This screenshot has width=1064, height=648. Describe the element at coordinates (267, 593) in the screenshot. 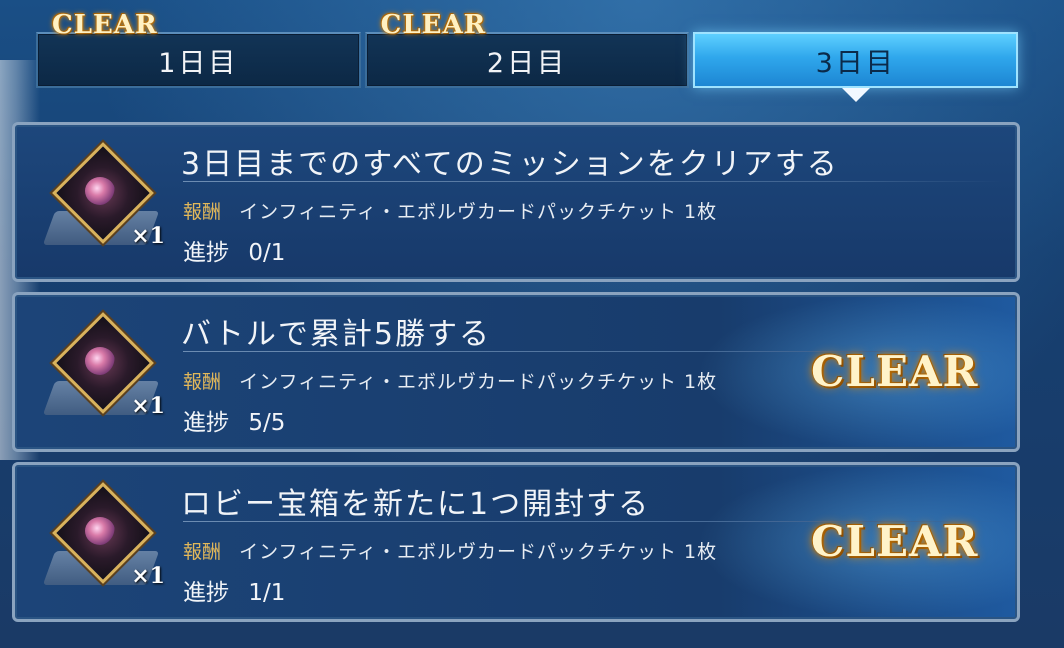

I see `progress-value: 1/1` at that location.